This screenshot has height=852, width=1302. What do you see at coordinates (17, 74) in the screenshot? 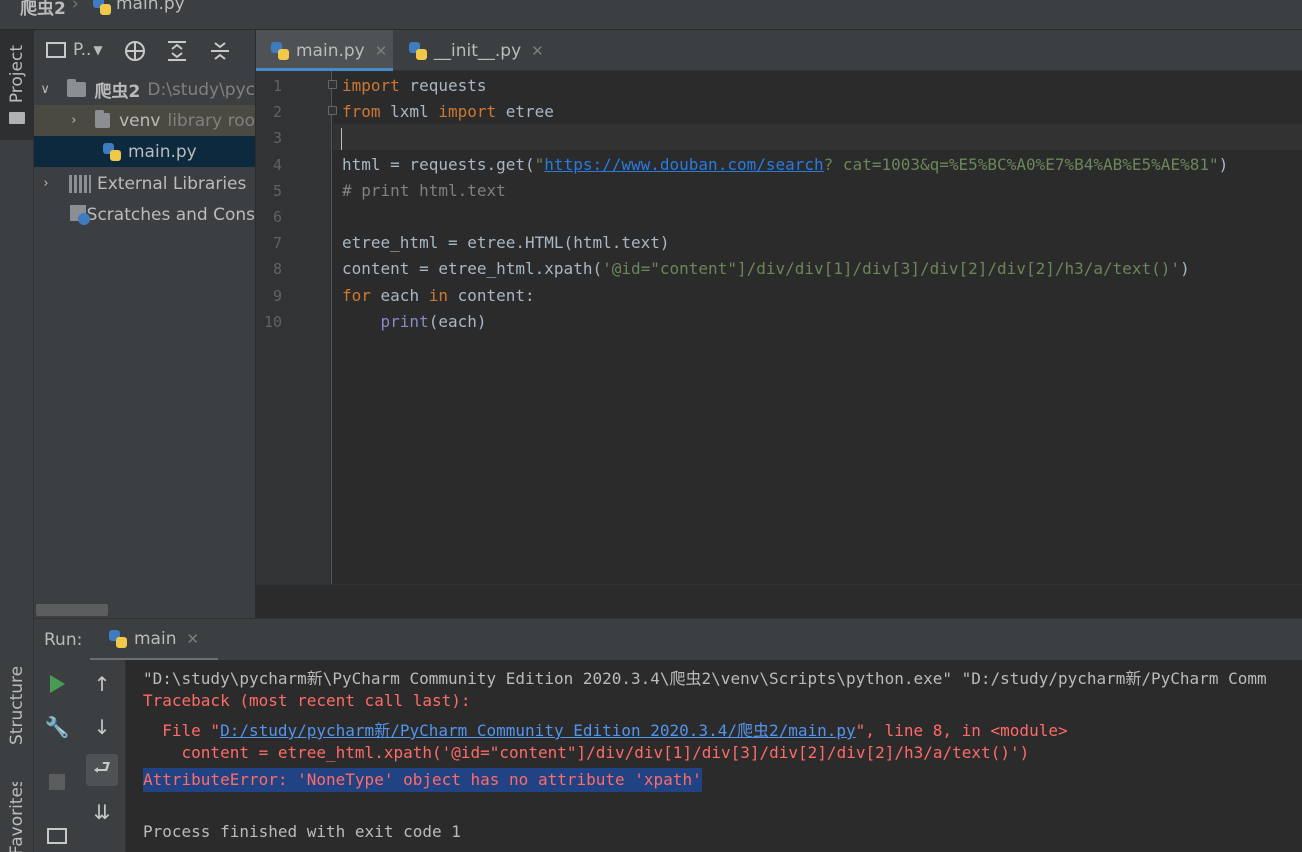
I see `project-tab-label: Project` at bounding box center [17, 74].